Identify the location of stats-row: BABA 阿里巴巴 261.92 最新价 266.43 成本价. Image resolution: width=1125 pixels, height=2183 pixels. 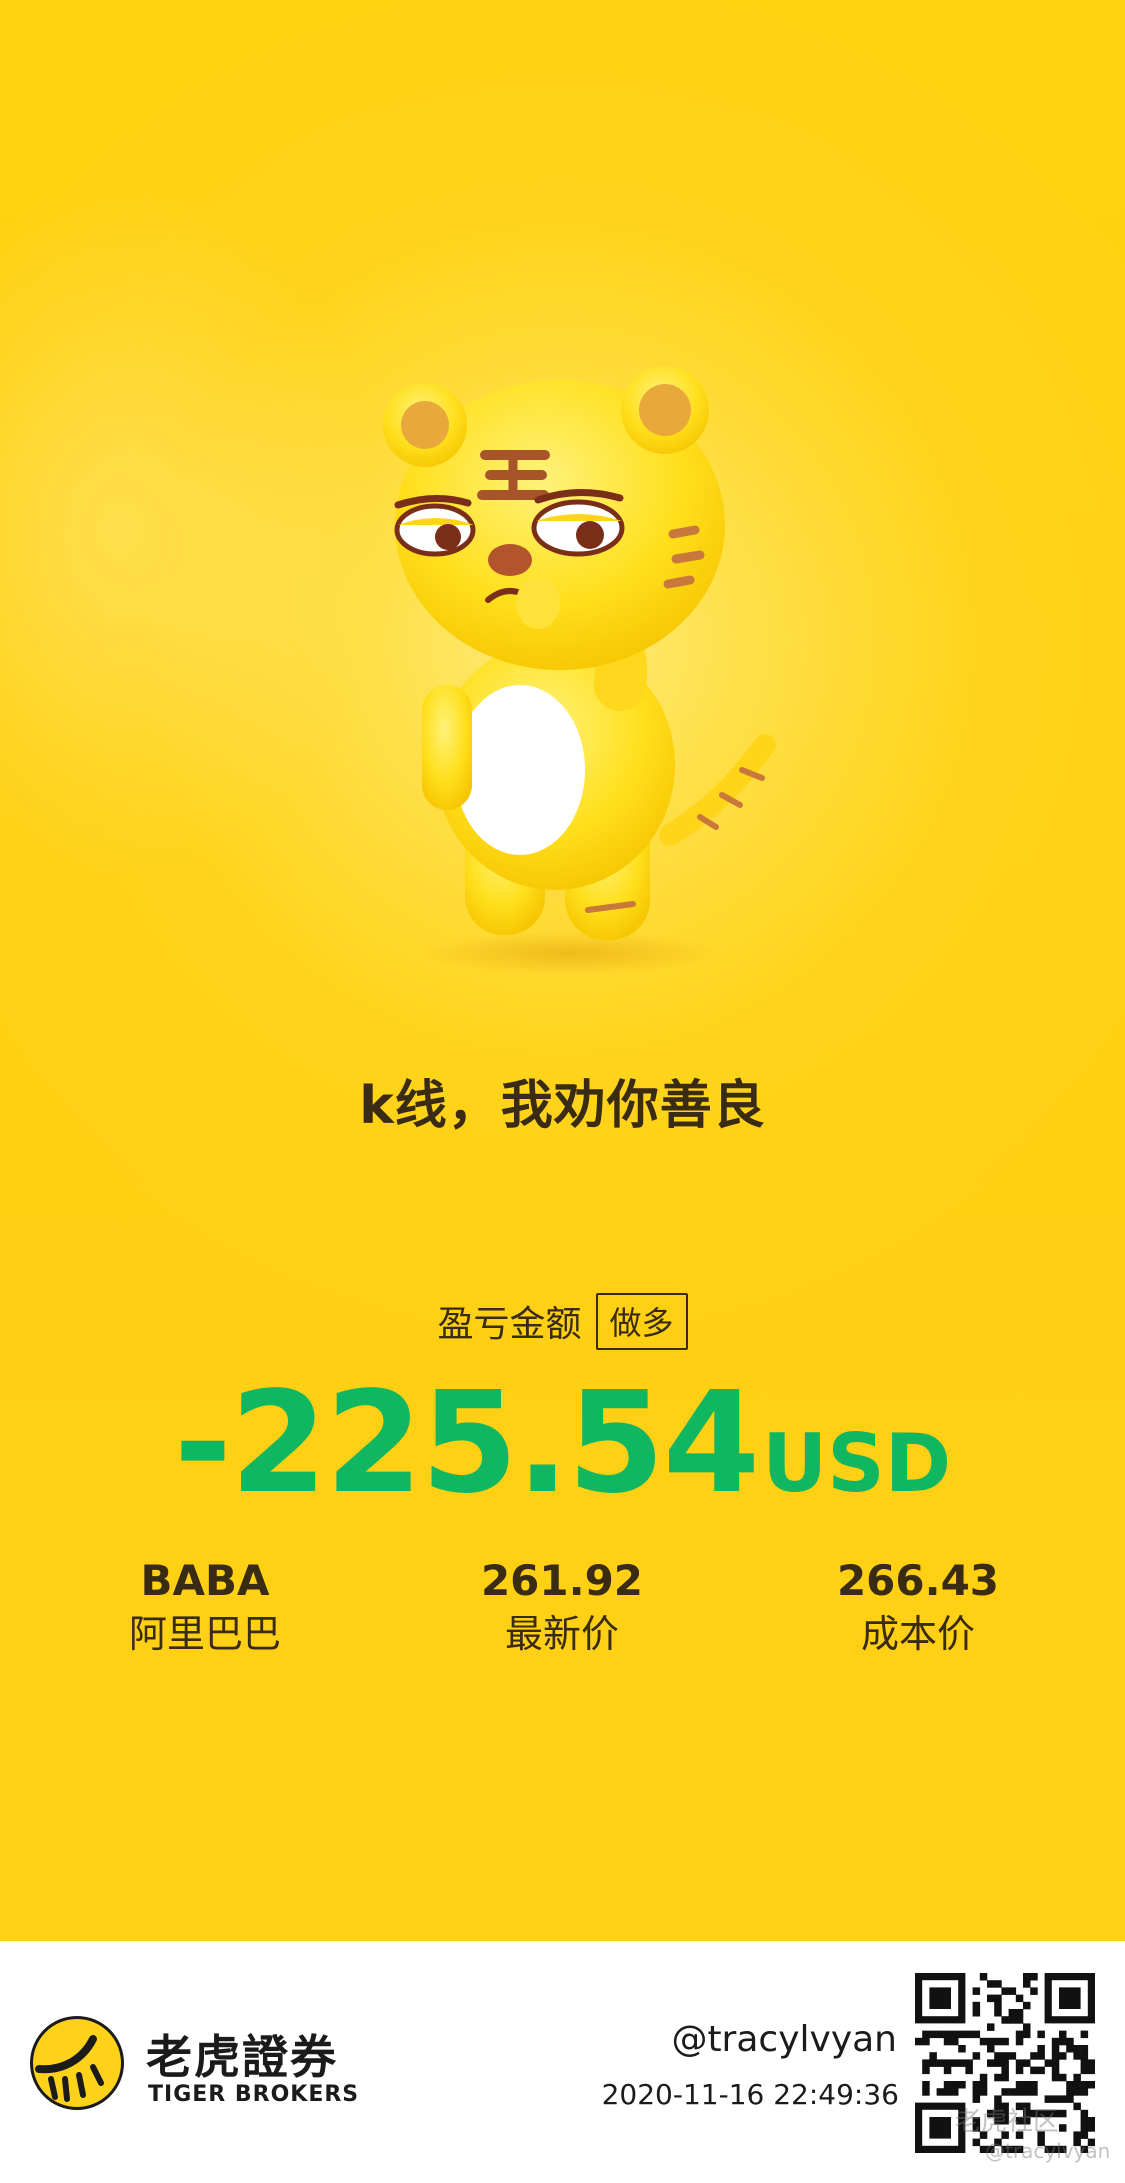
(562, 1615).